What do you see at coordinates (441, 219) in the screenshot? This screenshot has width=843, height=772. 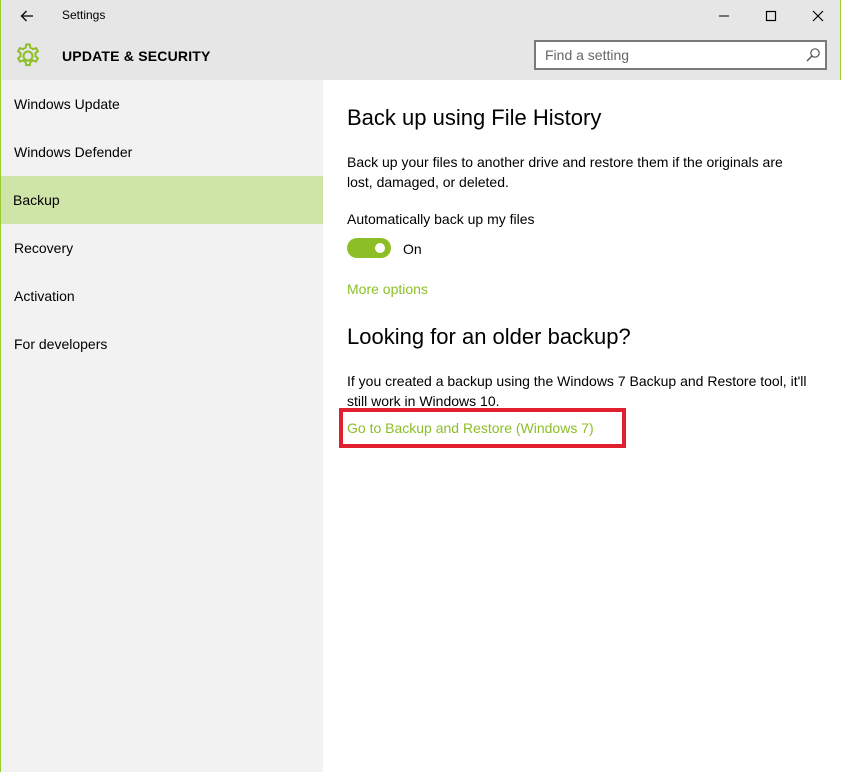 I see `auto-backup-label: Automatically back up my files` at bounding box center [441, 219].